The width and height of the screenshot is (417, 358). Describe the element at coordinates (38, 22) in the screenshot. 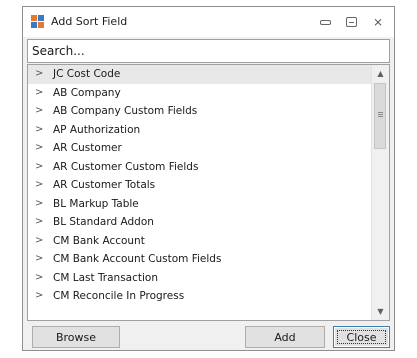

I see `app-icon` at that location.